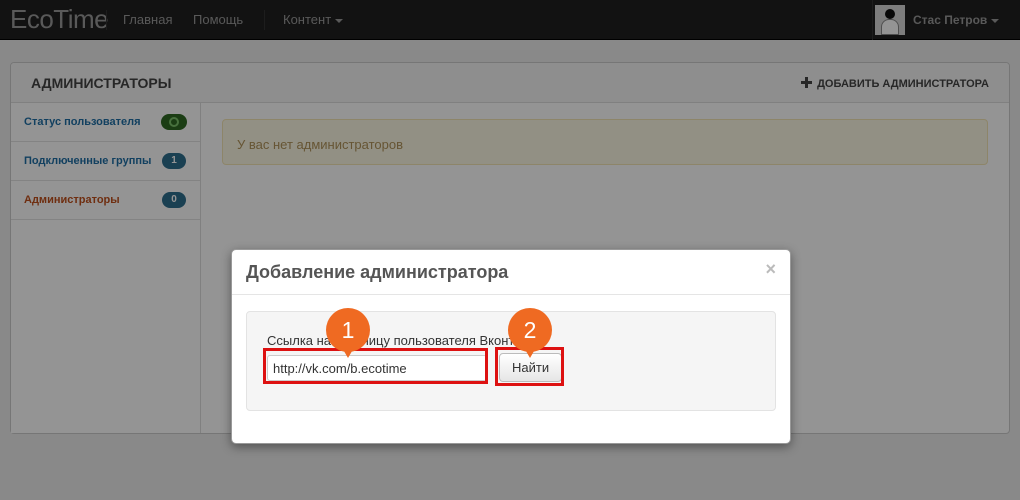  I want to click on modal-title: Добавление администратора, so click(377, 272).